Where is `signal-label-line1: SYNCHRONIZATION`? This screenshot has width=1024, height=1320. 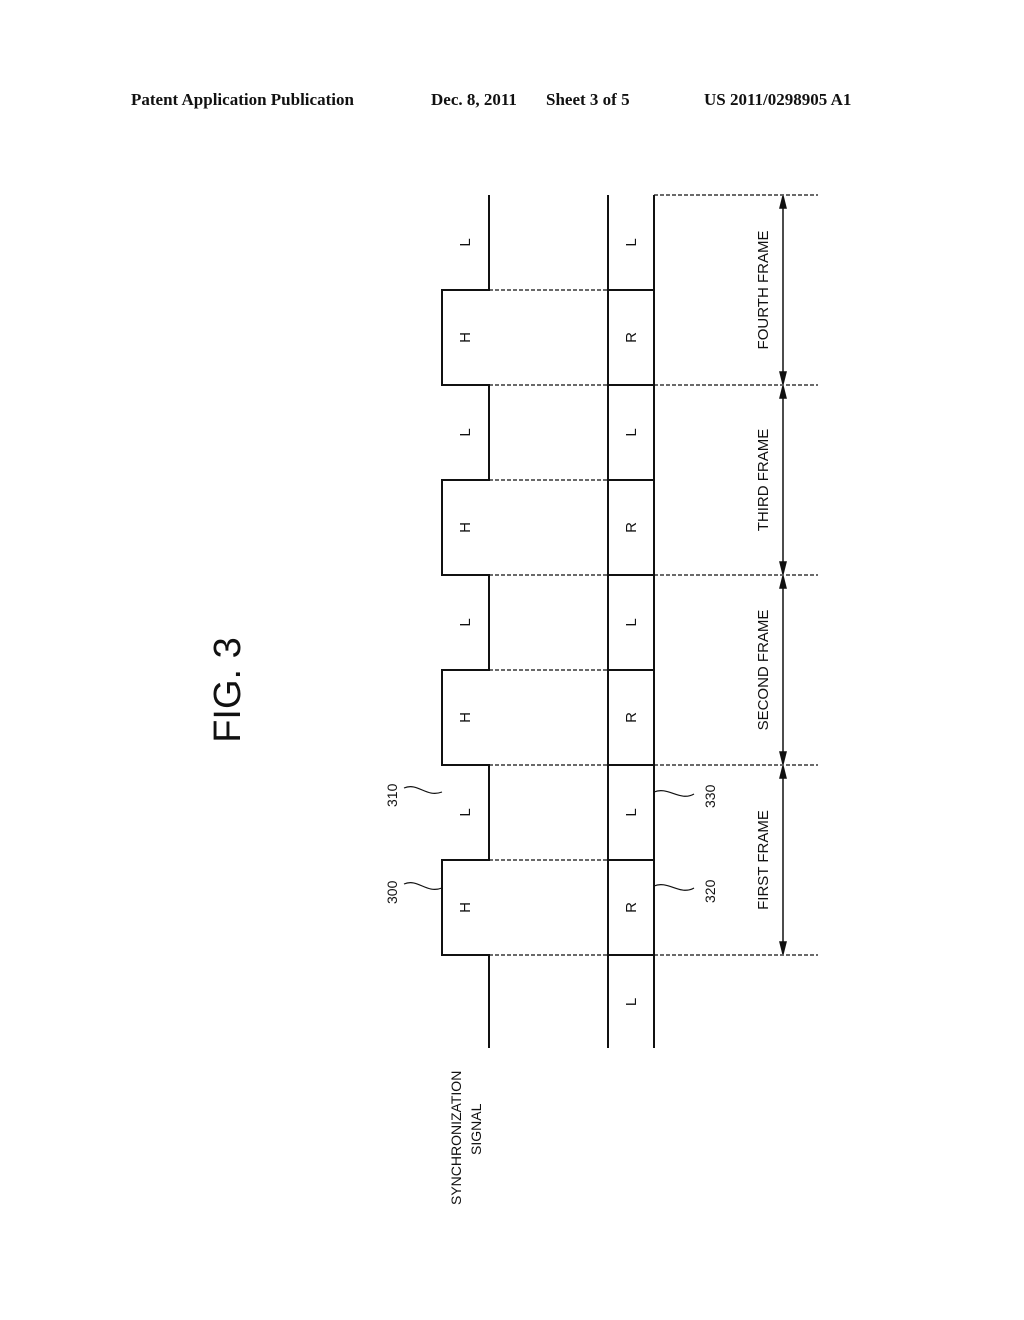
signal-label-line1: SYNCHRONIZATION is located at coordinates (456, 1138).